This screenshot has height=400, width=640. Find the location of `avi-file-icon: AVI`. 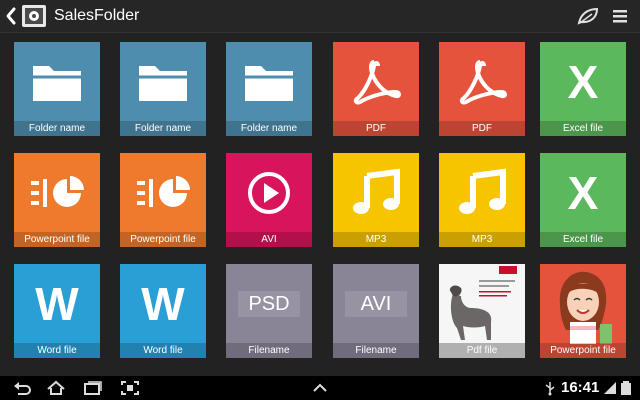

avi-file-icon: AVI is located at coordinates (376, 304).